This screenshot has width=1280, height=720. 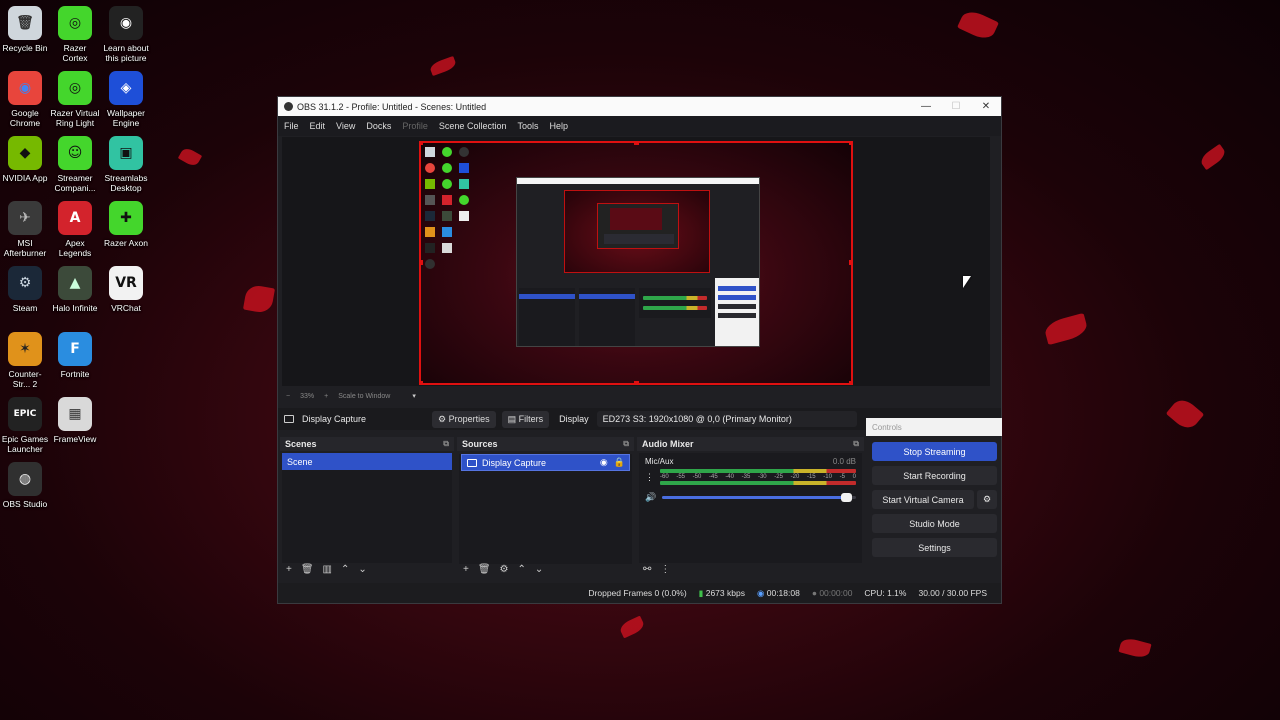 I want to click on desktop-icon: EPIC Epic Games Launcher, so click(x=25, y=425).